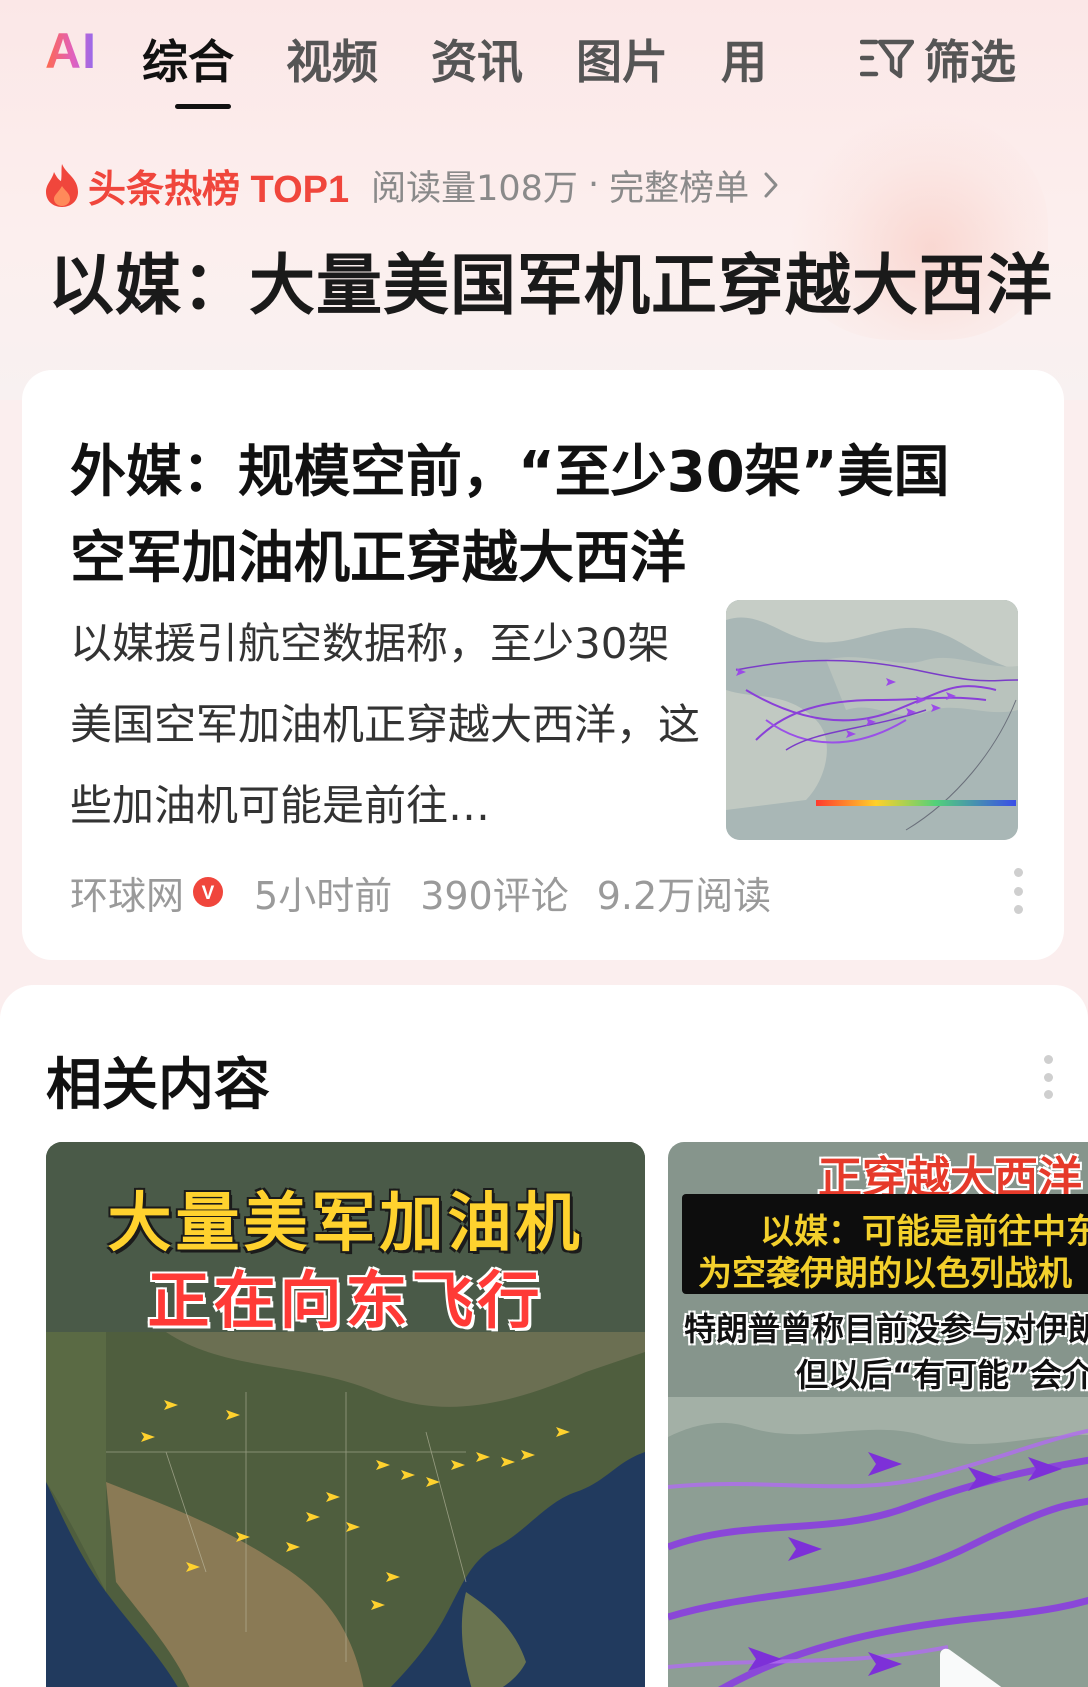 This screenshot has height=1687, width=1088. Describe the element at coordinates (887, 59) in the screenshot. I see `filter-icon` at that location.